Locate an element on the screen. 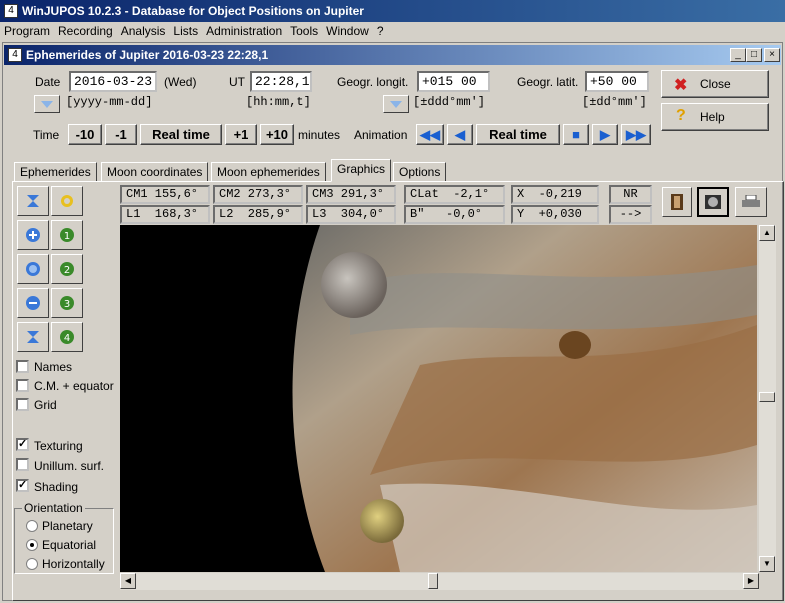 The height and width of the screenshot is (603, 785). minimize-button: _ is located at coordinates (738, 55).